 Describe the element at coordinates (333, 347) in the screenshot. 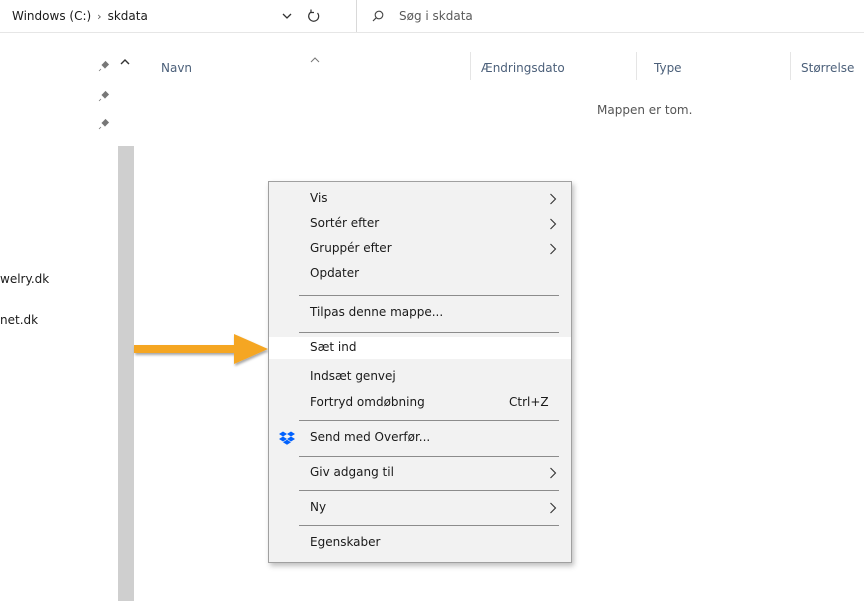

I see `menu-item-label: Sæt ind` at that location.